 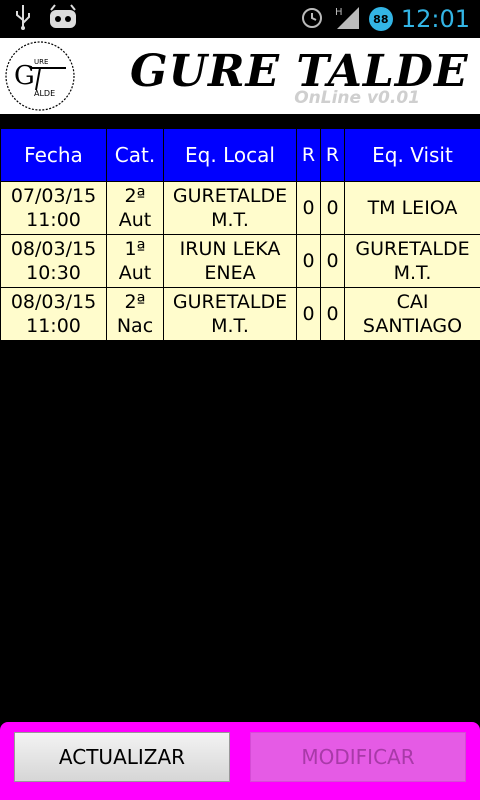 I want to click on category-cell: 2ª Aut, so click(x=135, y=208).